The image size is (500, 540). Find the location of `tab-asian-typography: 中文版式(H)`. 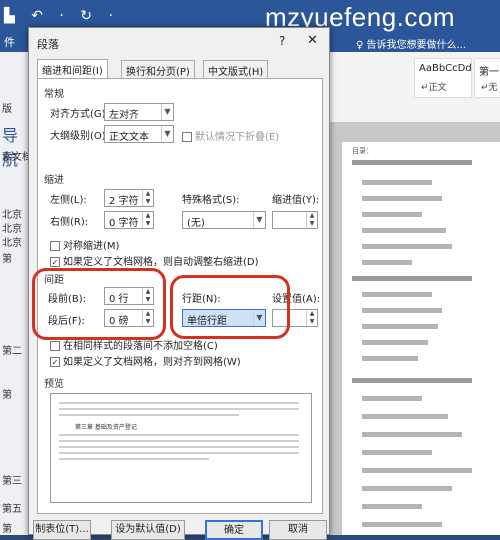

tab-asian-typography: 中文版式(H) is located at coordinates (236, 69).